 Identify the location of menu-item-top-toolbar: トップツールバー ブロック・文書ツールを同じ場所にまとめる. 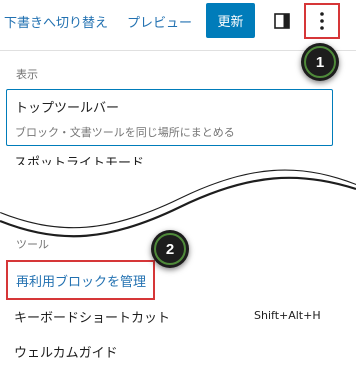
(169, 117).